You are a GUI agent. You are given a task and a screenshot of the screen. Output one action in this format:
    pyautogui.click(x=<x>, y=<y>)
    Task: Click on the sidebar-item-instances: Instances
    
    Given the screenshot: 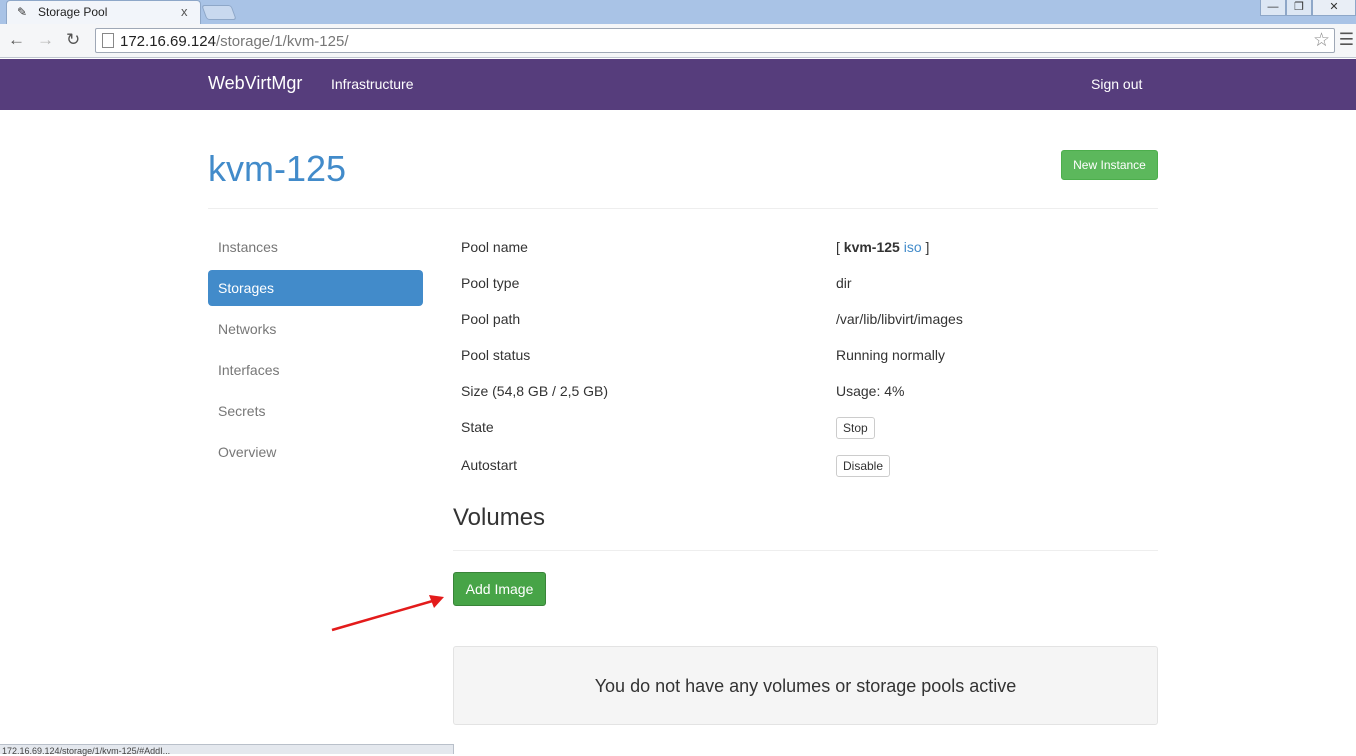 What is the action you would take?
    pyautogui.click(x=315, y=247)
    